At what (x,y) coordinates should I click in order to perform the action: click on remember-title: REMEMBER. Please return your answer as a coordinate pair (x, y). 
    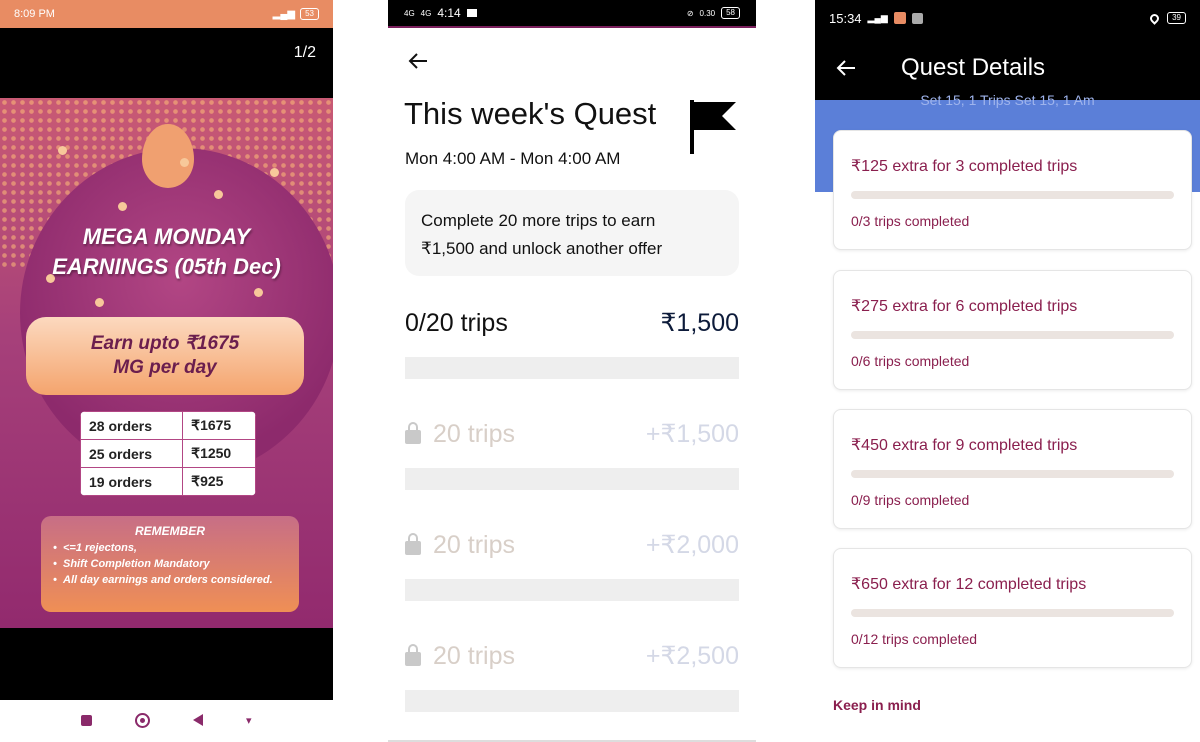
    Looking at the image, I should click on (169, 531).